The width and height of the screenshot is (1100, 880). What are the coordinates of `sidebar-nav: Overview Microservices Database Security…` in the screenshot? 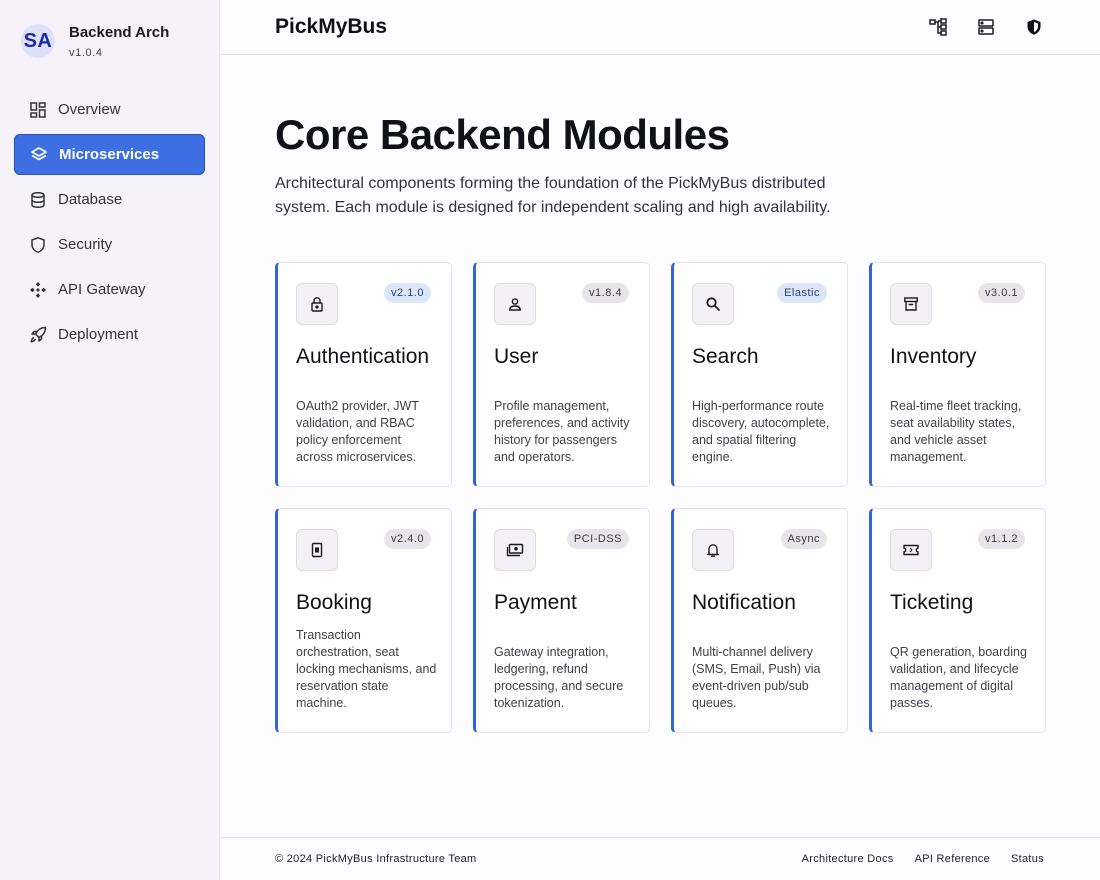 It's located at (109, 222).